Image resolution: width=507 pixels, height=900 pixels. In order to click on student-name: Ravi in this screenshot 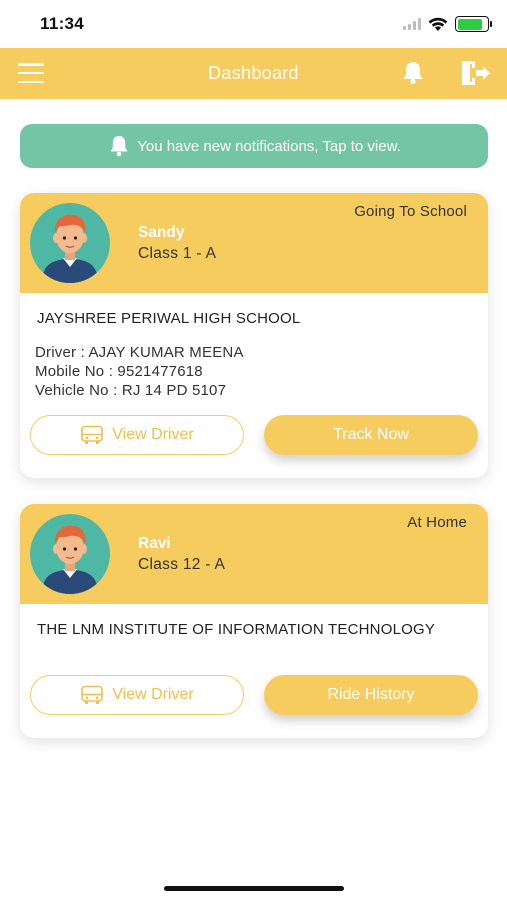, I will do `click(154, 543)`.